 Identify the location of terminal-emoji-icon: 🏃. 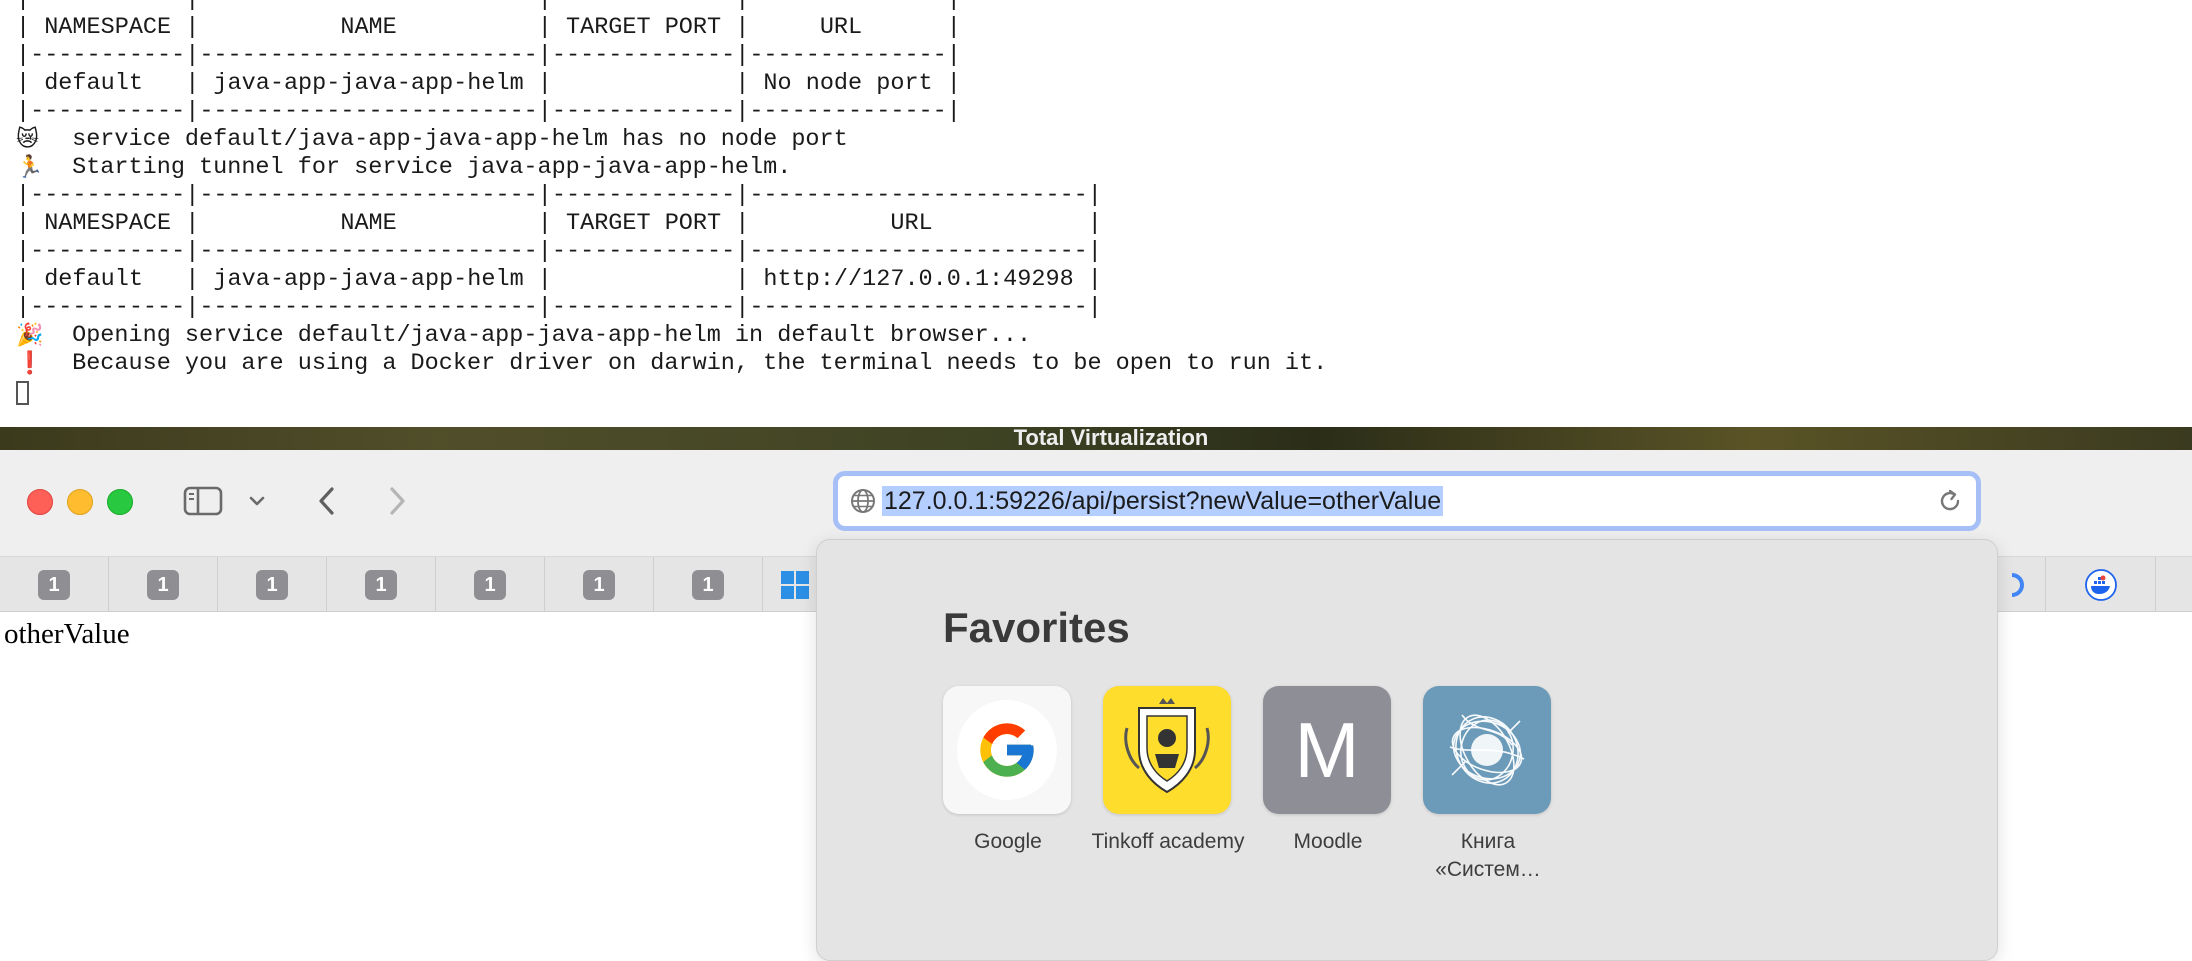
(30, 167).